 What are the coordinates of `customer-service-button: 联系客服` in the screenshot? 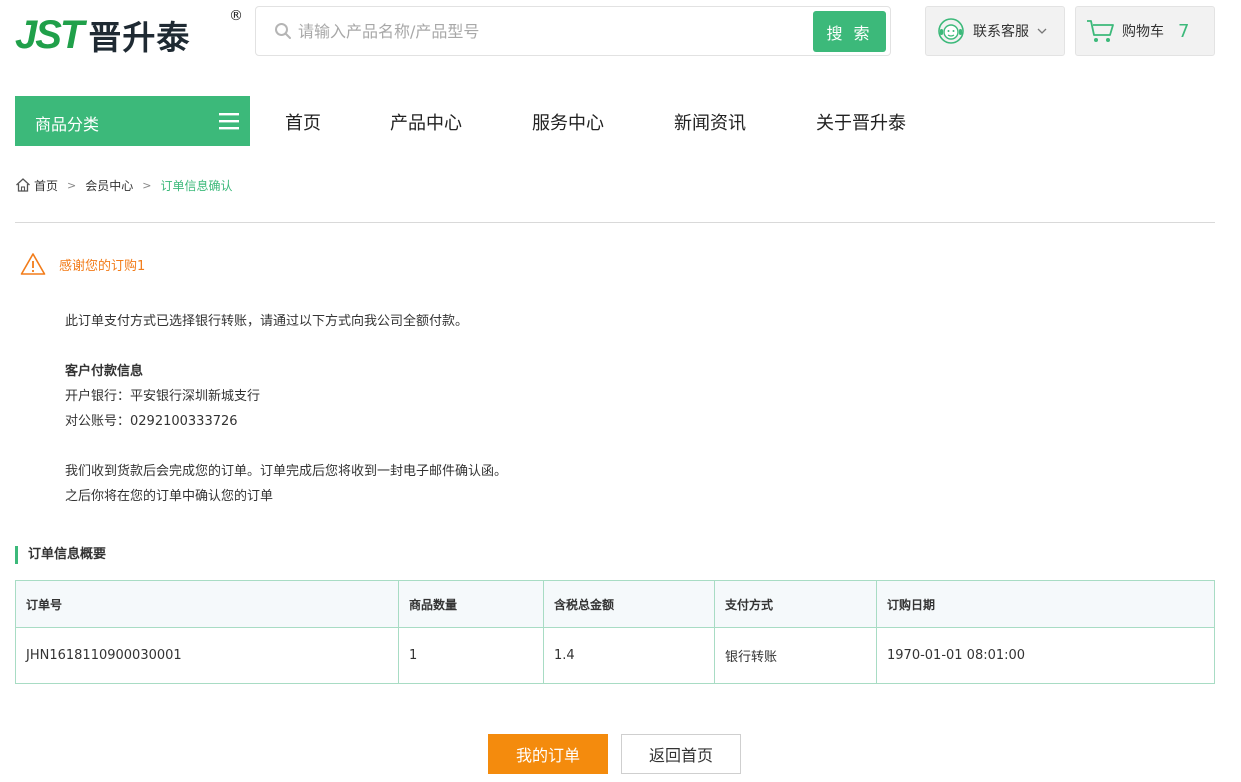 It's located at (995, 31).